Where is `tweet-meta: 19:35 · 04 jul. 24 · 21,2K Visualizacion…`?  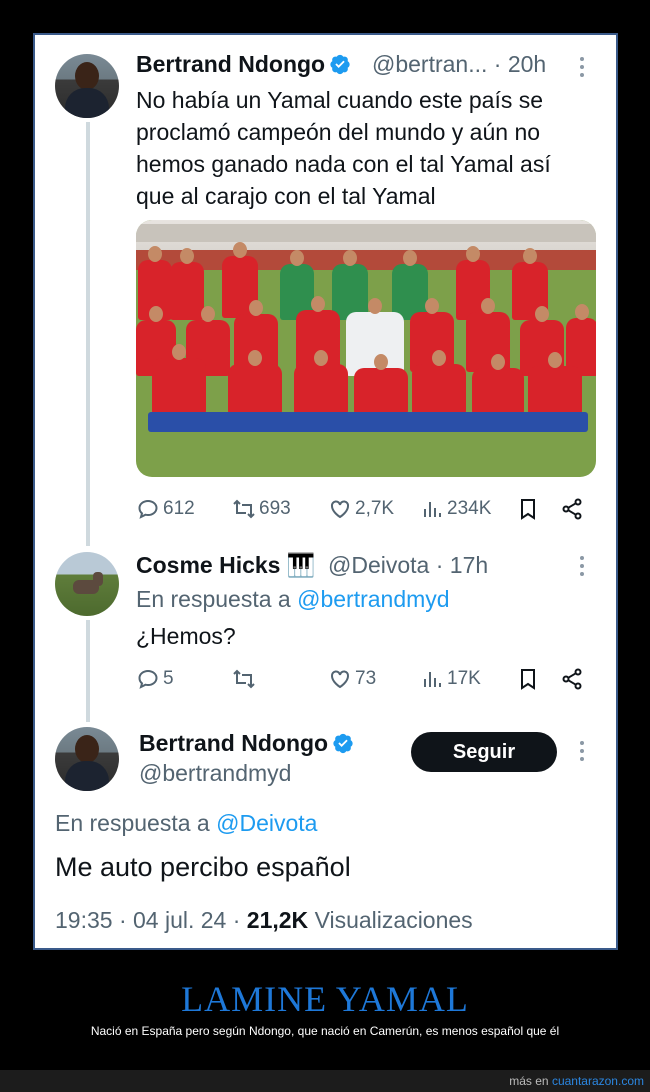 tweet-meta: 19:35 · 04 jul. 24 · 21,2K Visualizacion… is located at coordinates (264, 920).